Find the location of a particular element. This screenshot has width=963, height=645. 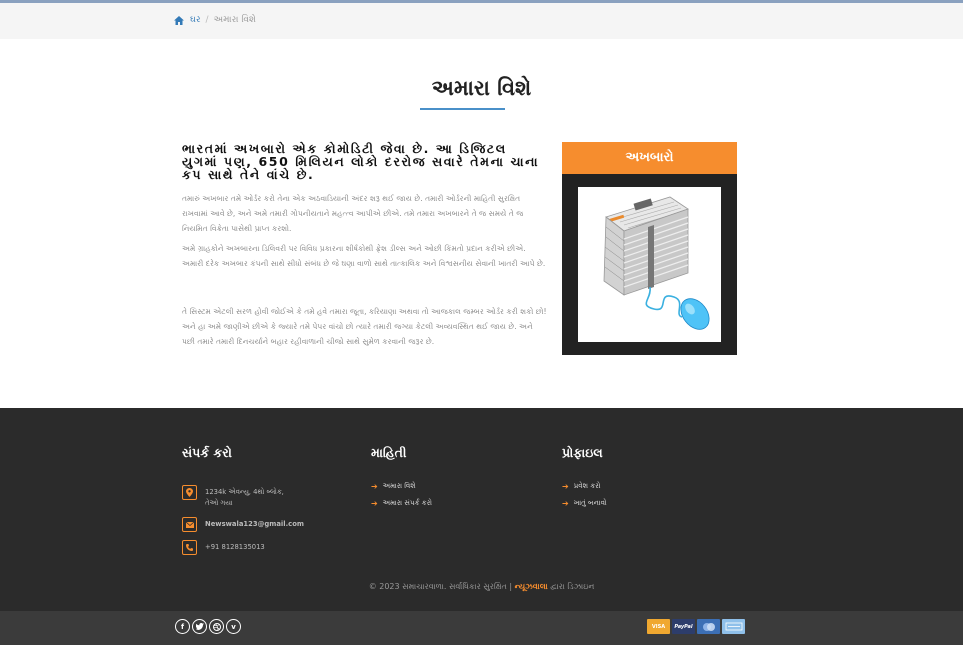

contact-phone-number: +91 8128135013 is located at coordinates (235, 547).